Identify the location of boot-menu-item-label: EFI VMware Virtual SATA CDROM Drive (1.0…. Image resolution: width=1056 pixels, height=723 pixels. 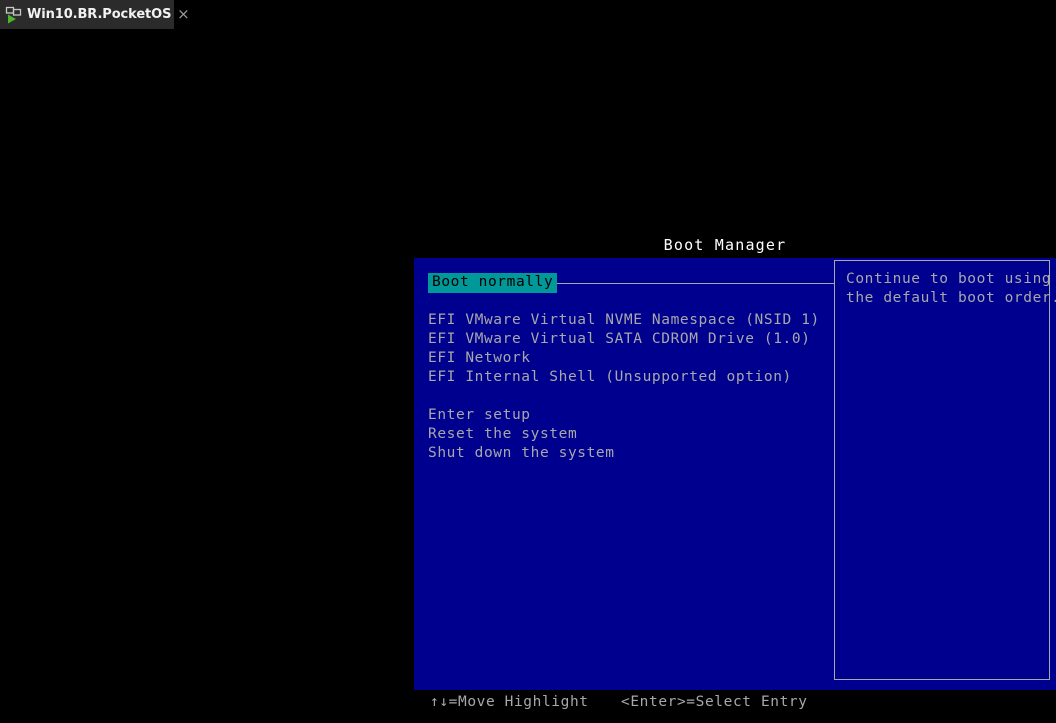
(619, 339).